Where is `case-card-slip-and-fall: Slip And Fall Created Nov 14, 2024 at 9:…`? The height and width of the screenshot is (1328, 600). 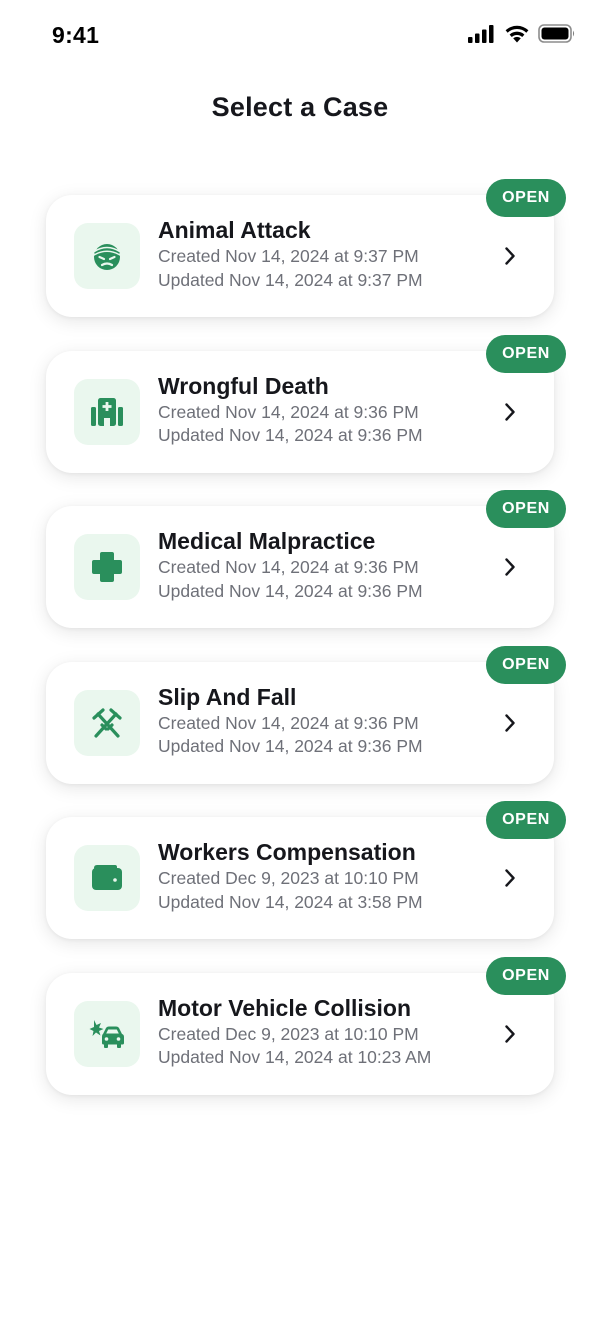
case-card-slip-and-fall: Slip And Fall Created Nov 14, 2024 at 9:… is located at coordinates (306, 714).